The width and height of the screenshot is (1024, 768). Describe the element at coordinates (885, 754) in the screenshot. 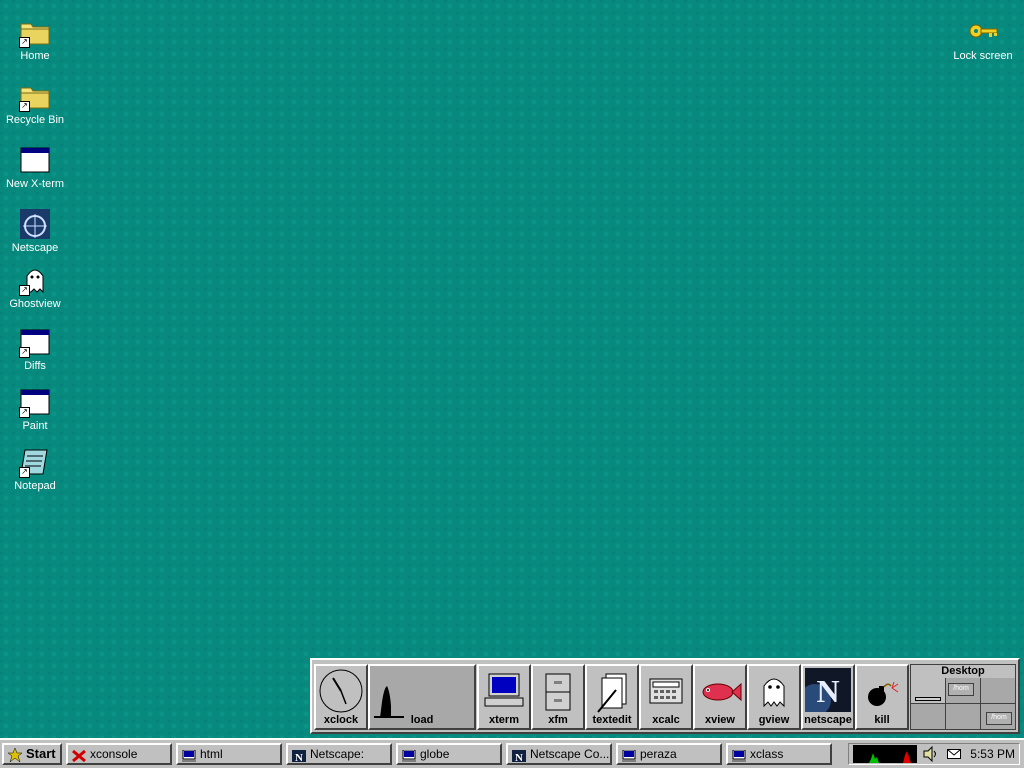

I see `cpu-graph-icon` at that location.